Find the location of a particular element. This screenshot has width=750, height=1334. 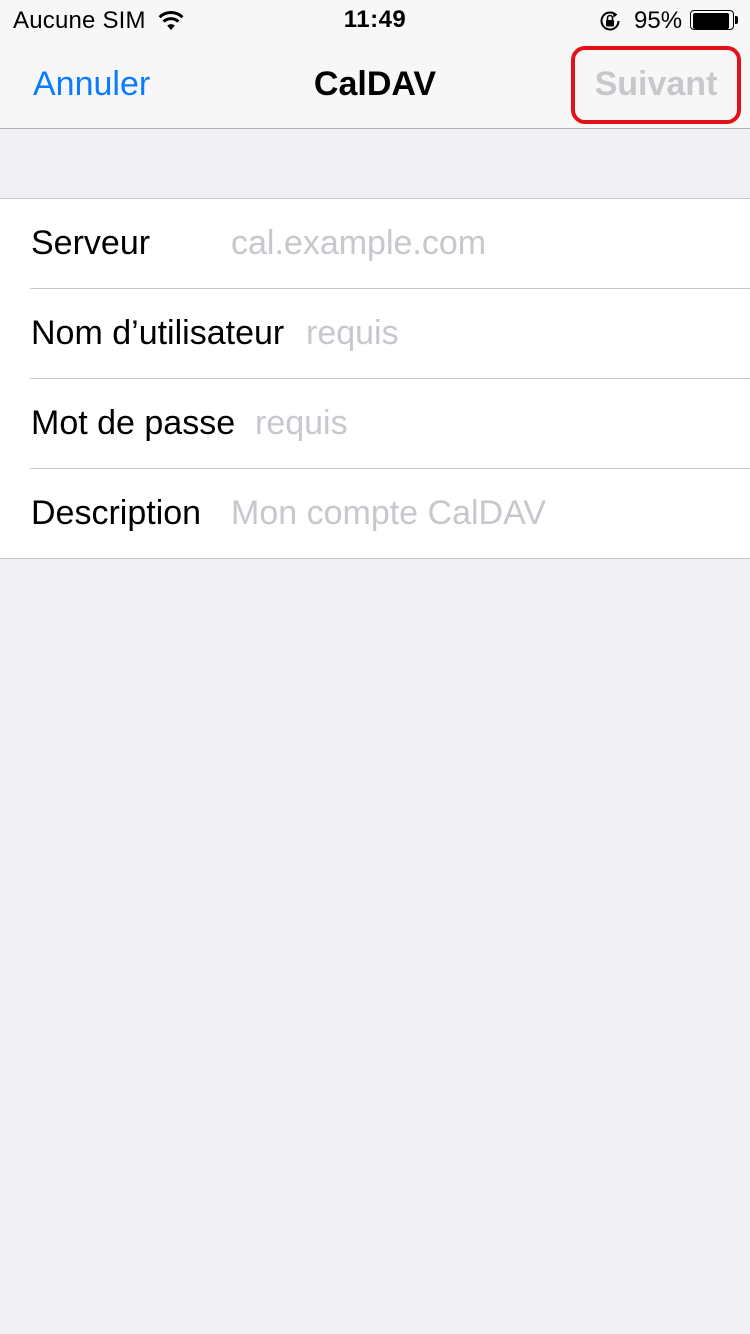

battery-percentage: 95% is located at coordinates (658, 20).